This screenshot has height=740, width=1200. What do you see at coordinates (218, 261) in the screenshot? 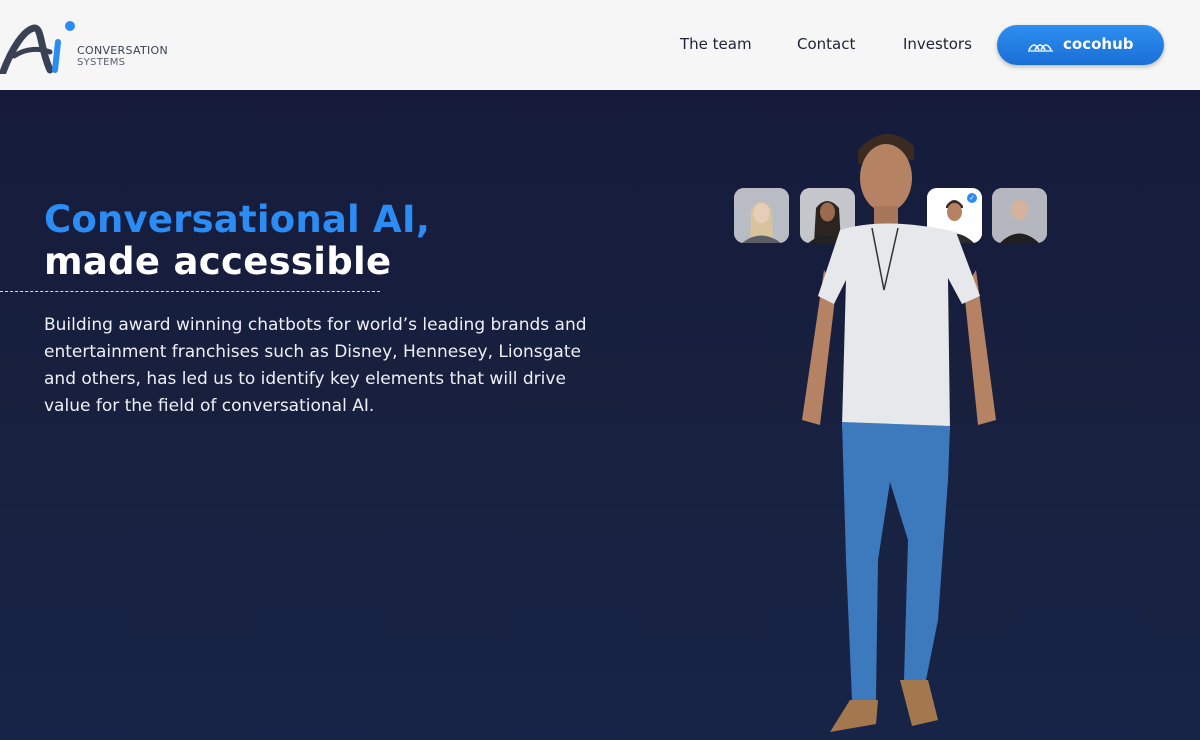
I see `hero-headline: made accessible` at bounding box center [218, 261].